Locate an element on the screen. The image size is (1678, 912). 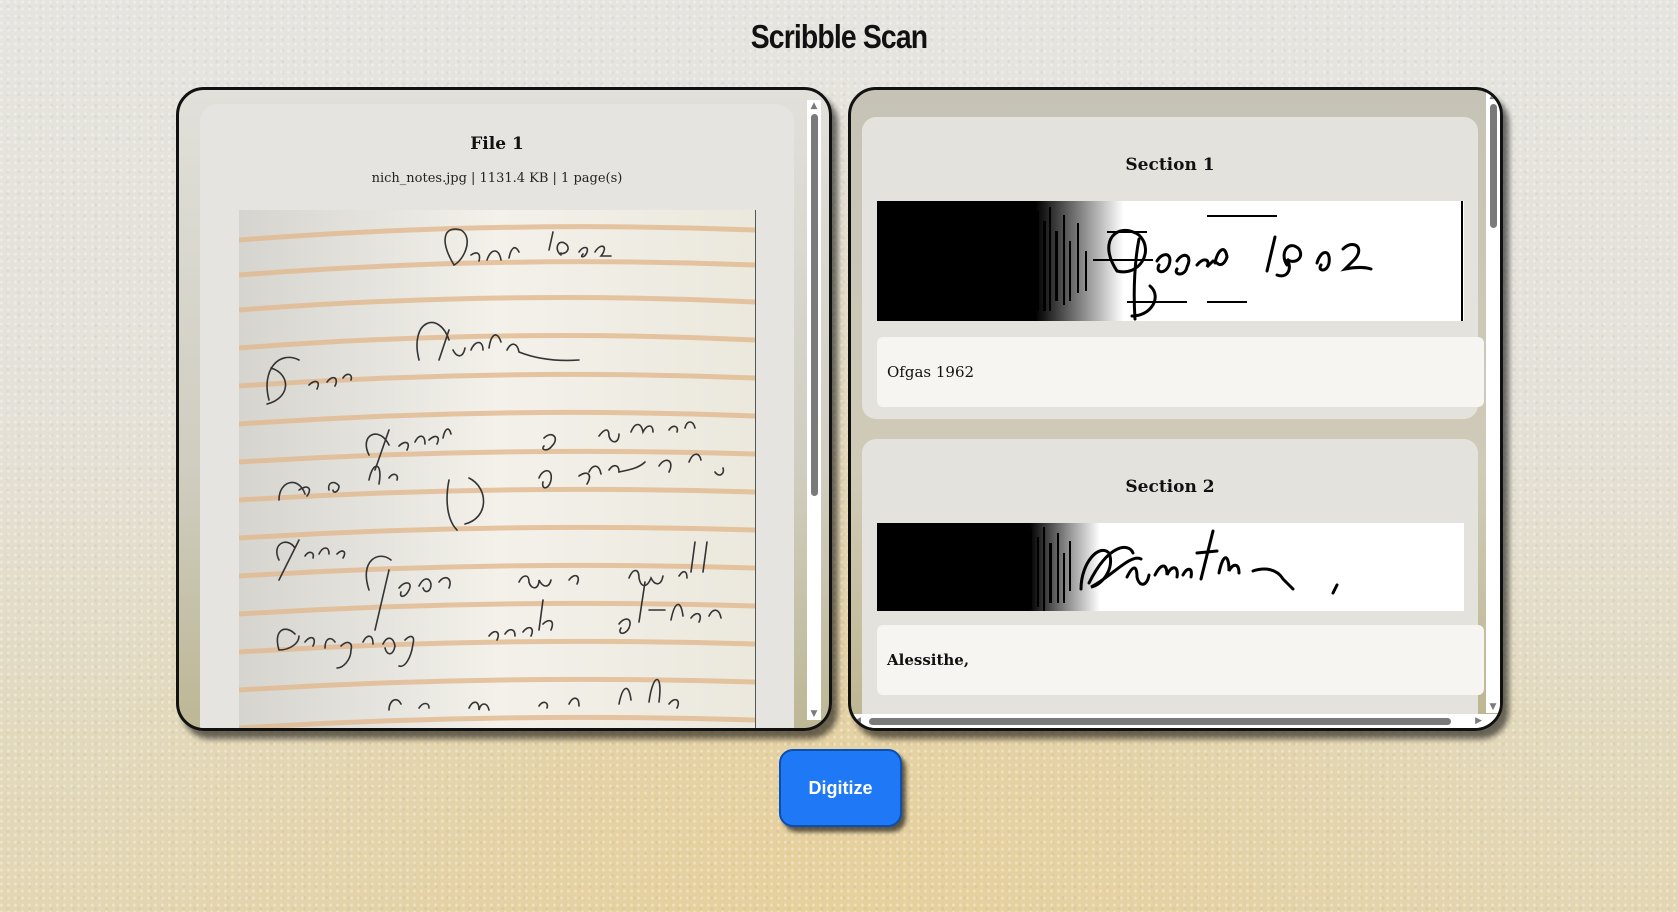
sections-panel-horizontal-scrollbar: ◀ ▶ is located at coordinates (1175, 721).